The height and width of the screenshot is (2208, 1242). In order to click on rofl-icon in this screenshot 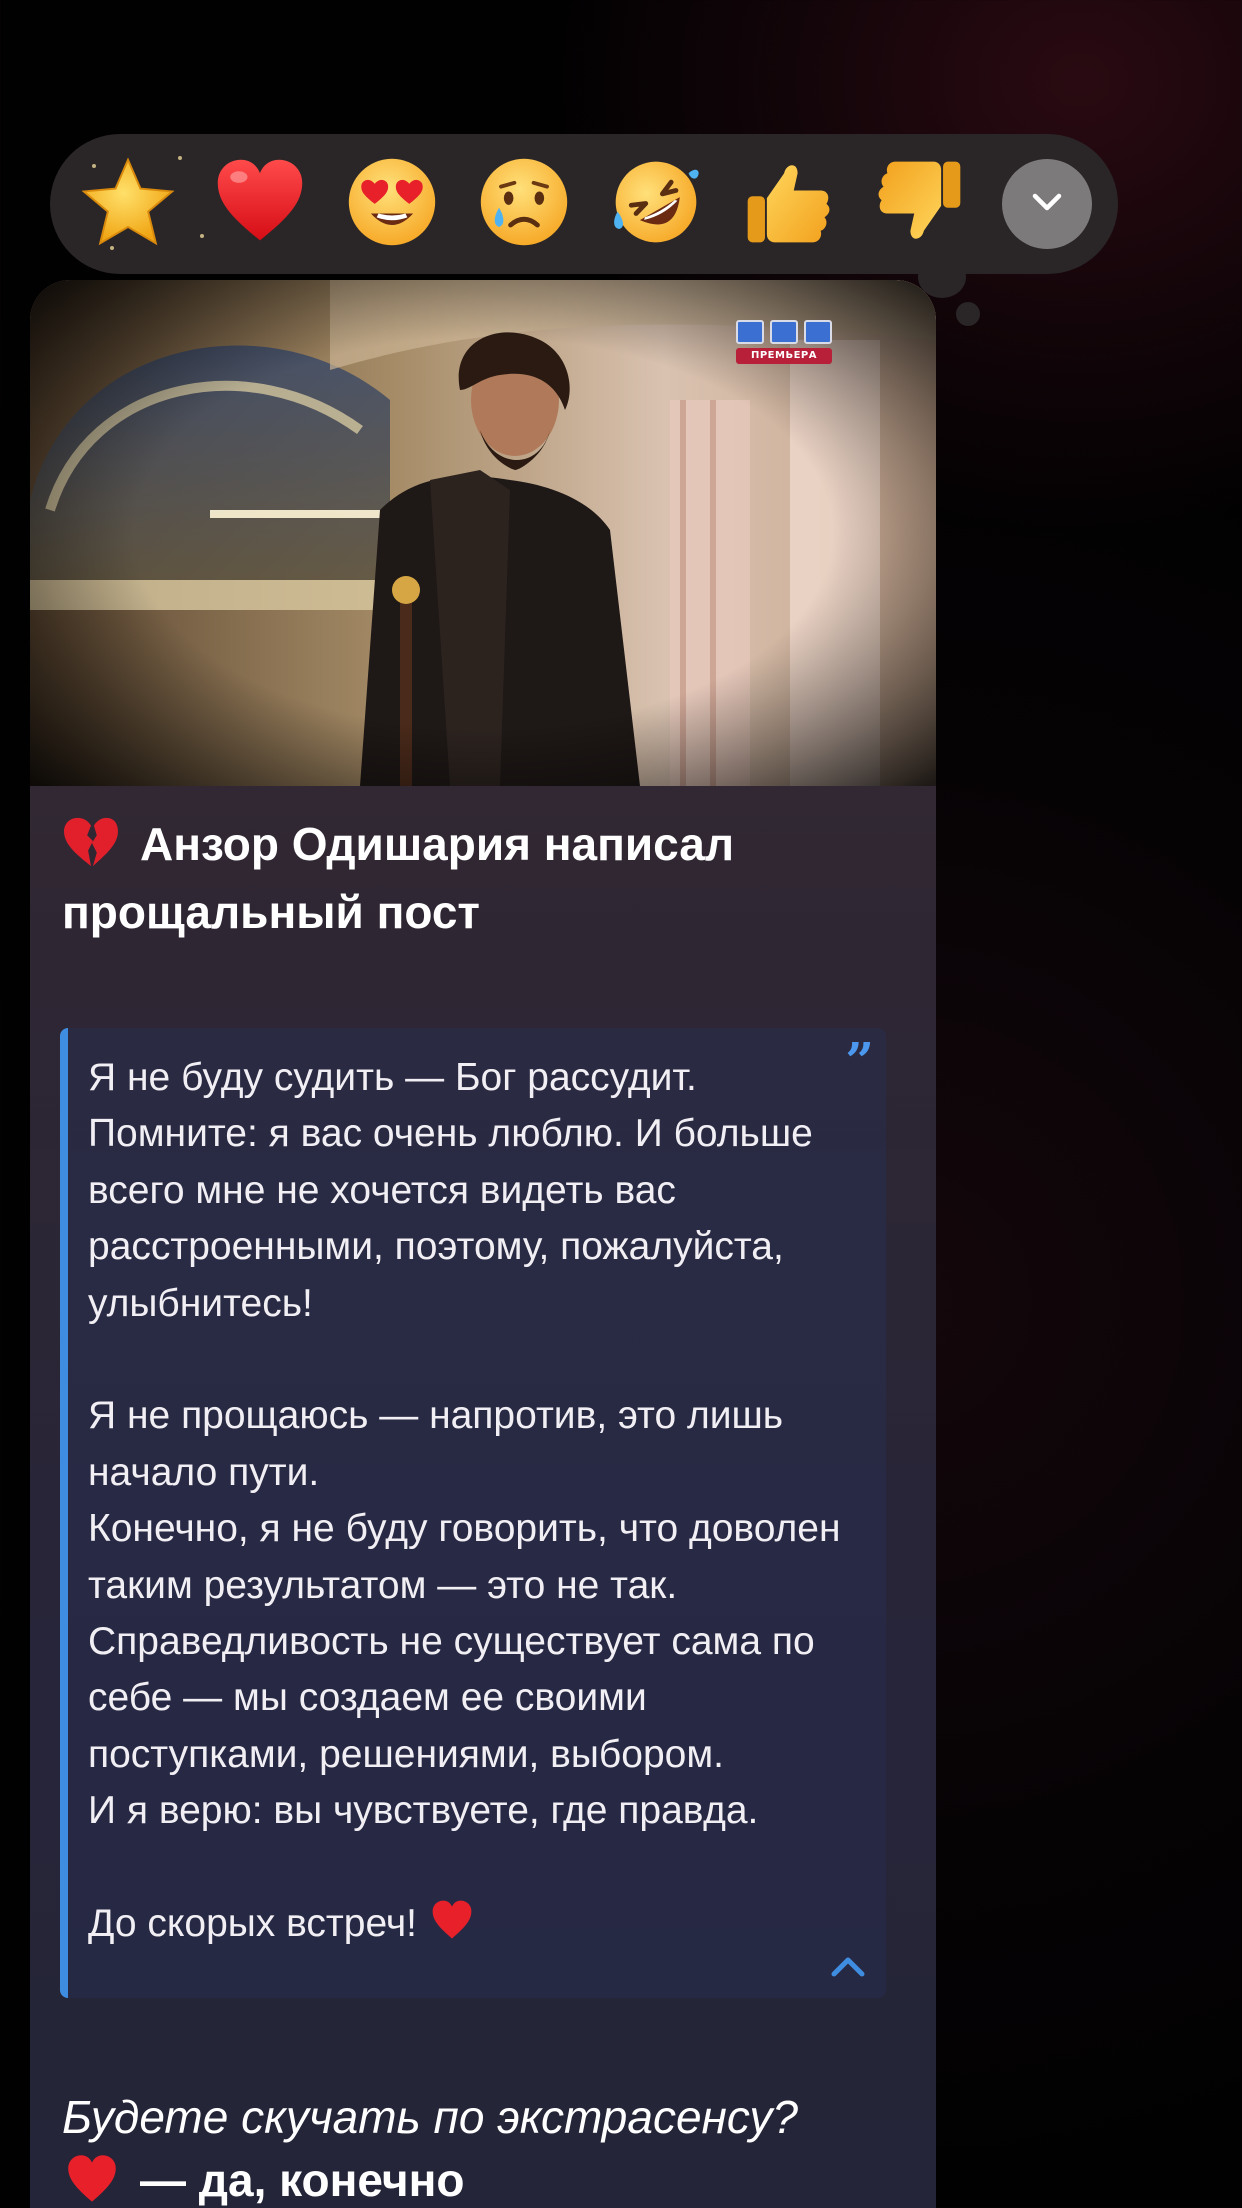, I will do `click(656, 204)`.